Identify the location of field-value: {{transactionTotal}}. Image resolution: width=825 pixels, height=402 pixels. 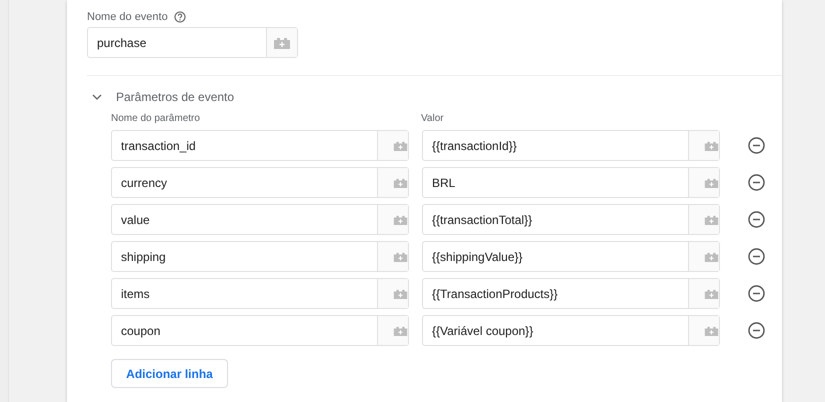
(482, 220).